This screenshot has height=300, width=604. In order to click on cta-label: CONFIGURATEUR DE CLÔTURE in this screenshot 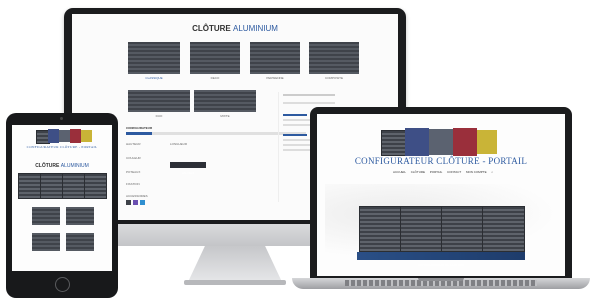, I will do `click(441, 265)`.